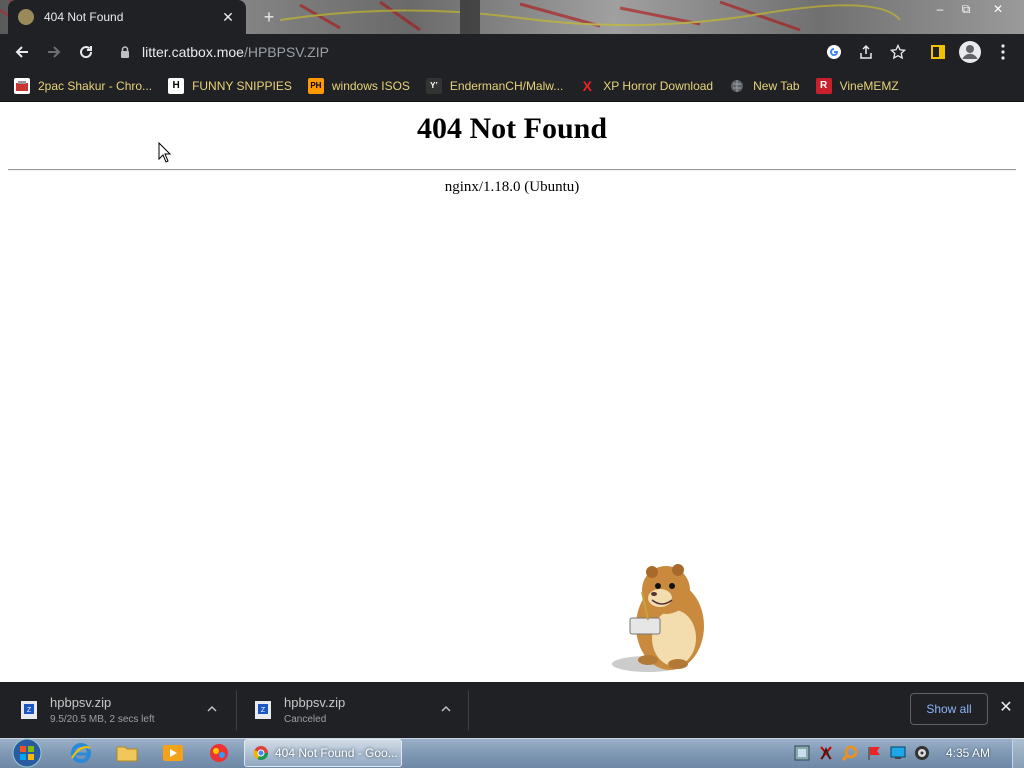  Describe the element at coordinates (802, 753) in the screenshot. I see `network-tray-icon` at that location.